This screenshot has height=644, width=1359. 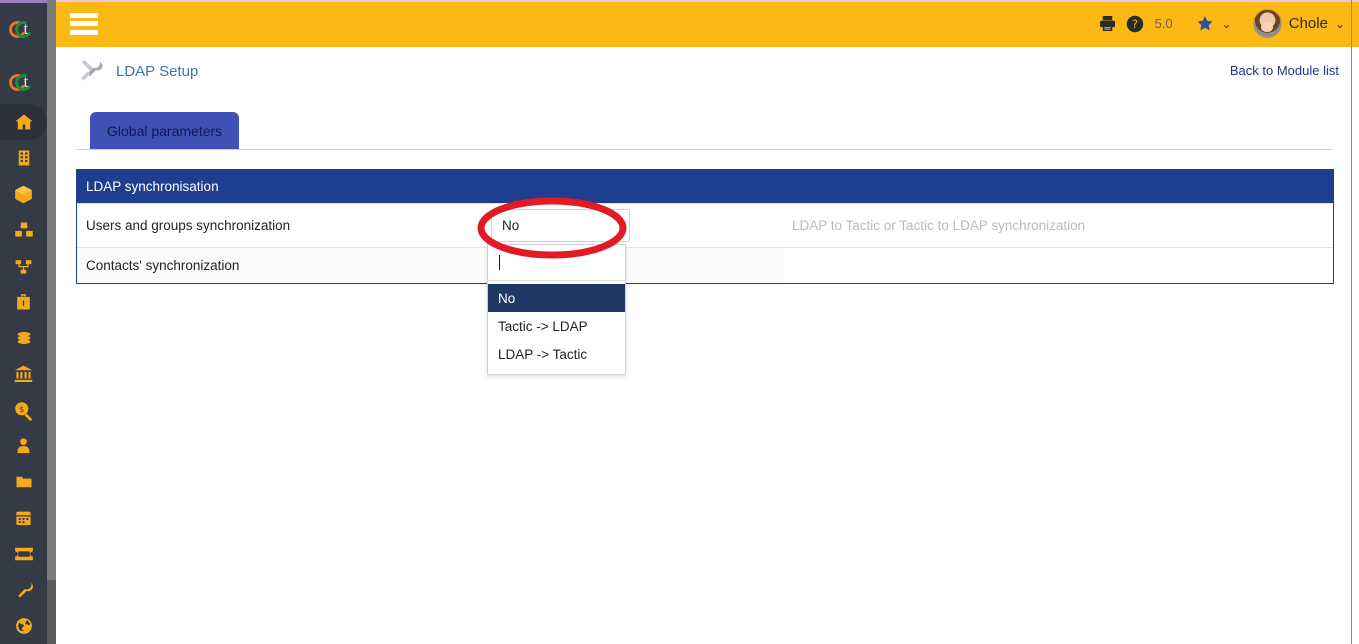 I want to click on coins-icon, so click(x=23, y=338).